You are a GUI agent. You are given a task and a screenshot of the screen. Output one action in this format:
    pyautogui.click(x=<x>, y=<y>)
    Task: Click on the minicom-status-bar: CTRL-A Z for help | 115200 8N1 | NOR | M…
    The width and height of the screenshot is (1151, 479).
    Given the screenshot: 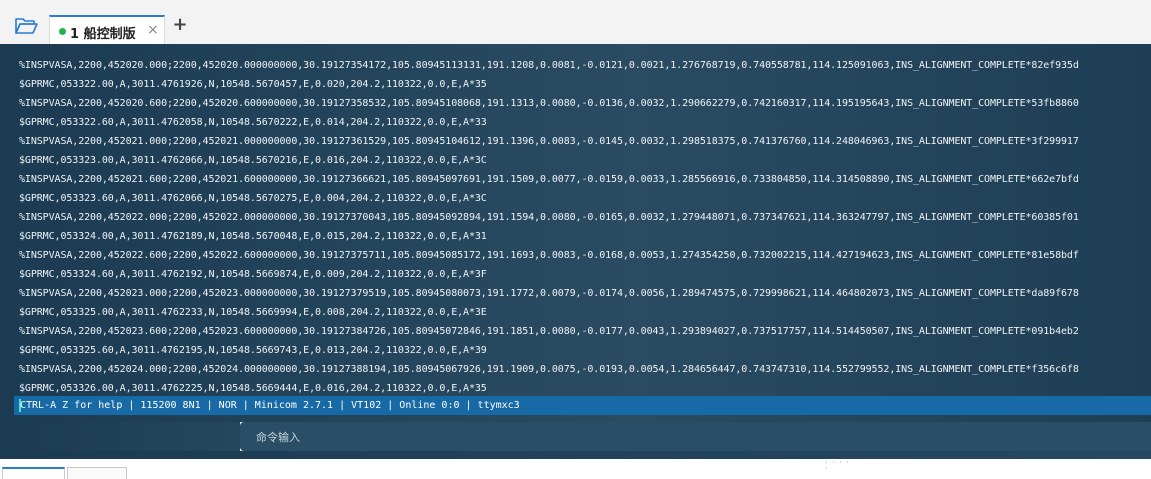 What is the action you would take?
    pyautogui.click(x=582, y=405)
    